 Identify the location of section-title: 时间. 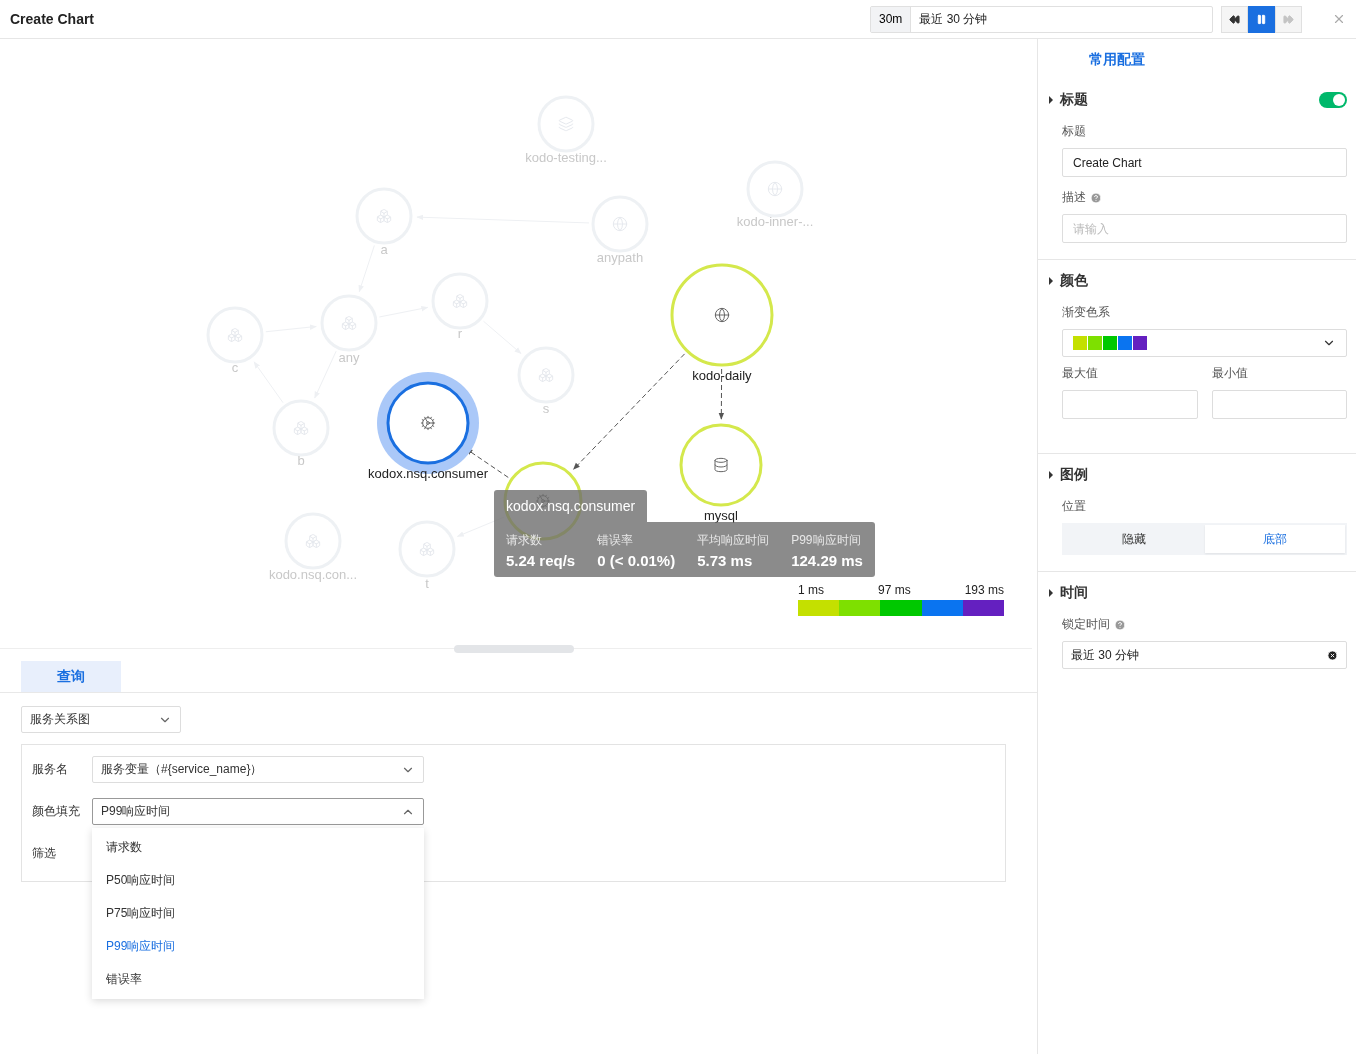
(1074, 593).